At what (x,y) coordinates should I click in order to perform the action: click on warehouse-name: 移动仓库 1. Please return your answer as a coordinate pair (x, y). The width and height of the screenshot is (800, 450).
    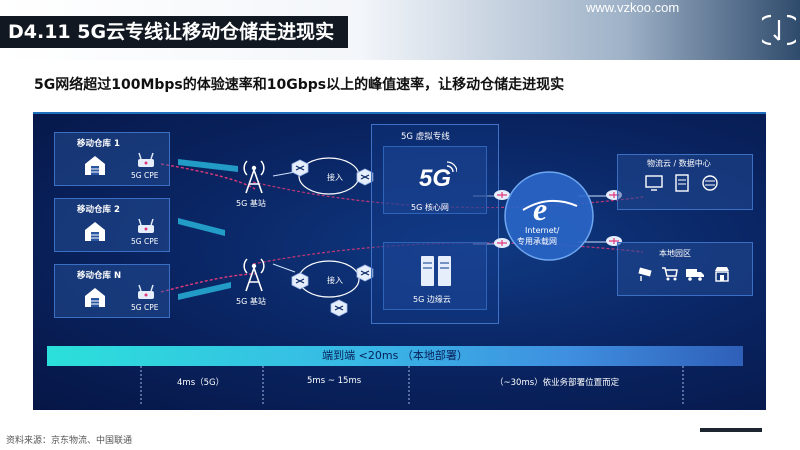
    Looking at the image, I should click on (98, 144).